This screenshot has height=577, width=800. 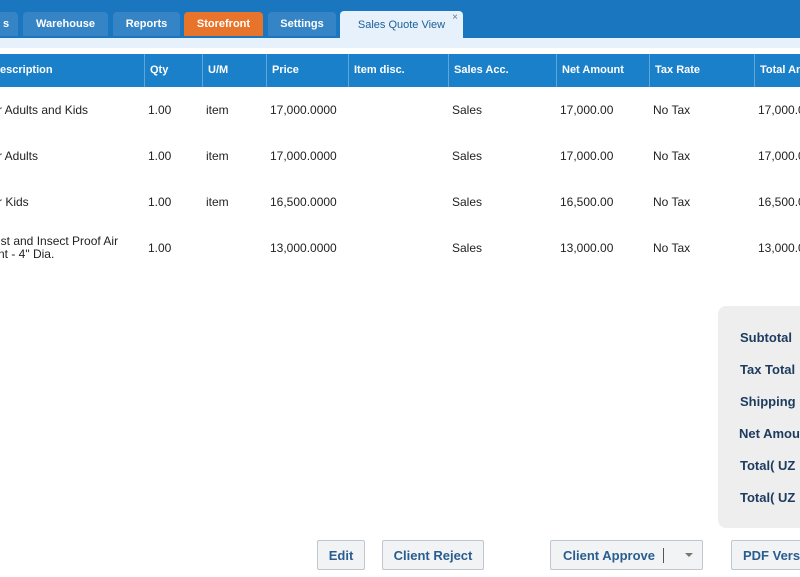 What do you see at coordinates (303, 248) in the screenshot?
I see `cell-price: 13,000.0000` at bounding box center [303, 248].